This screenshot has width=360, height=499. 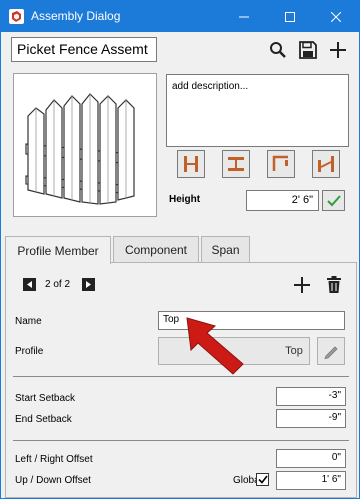 I want to click on close-icon, so click(x=336, y=16).